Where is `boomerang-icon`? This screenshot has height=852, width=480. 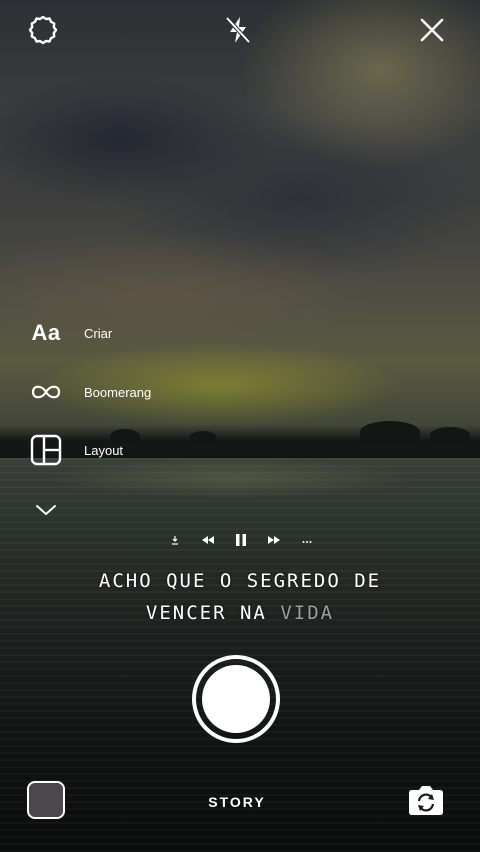 boomerang-icon is located at coordinates (46, 392).